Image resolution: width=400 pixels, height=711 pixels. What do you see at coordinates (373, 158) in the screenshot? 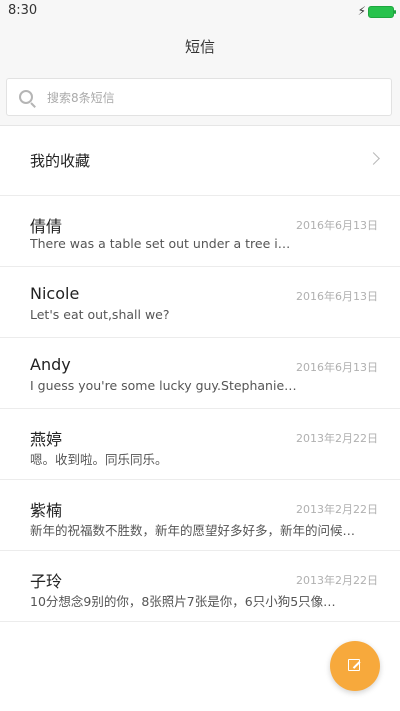
I see `chevron-right-icon` at bounding box center [373, 158].